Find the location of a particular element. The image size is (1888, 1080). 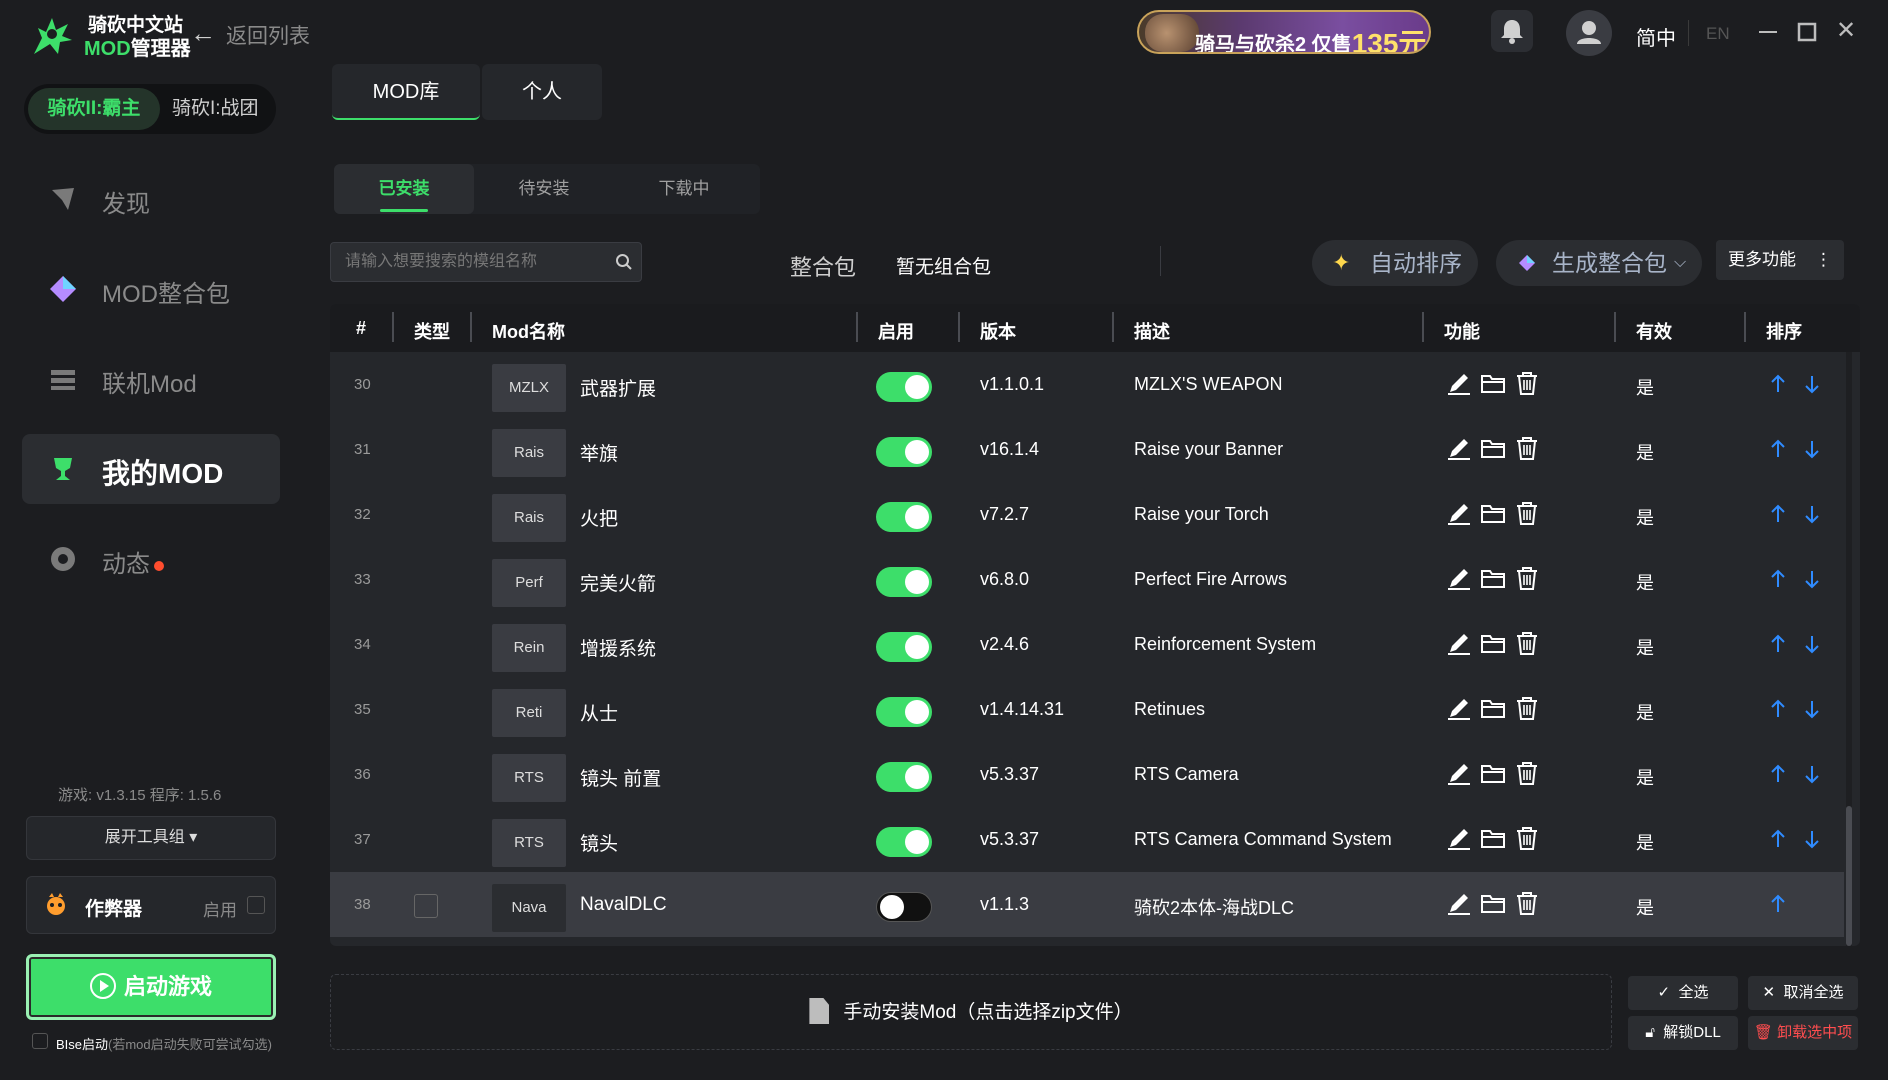

table-scrollbar-thumb is located at coordinates (1849, 876).